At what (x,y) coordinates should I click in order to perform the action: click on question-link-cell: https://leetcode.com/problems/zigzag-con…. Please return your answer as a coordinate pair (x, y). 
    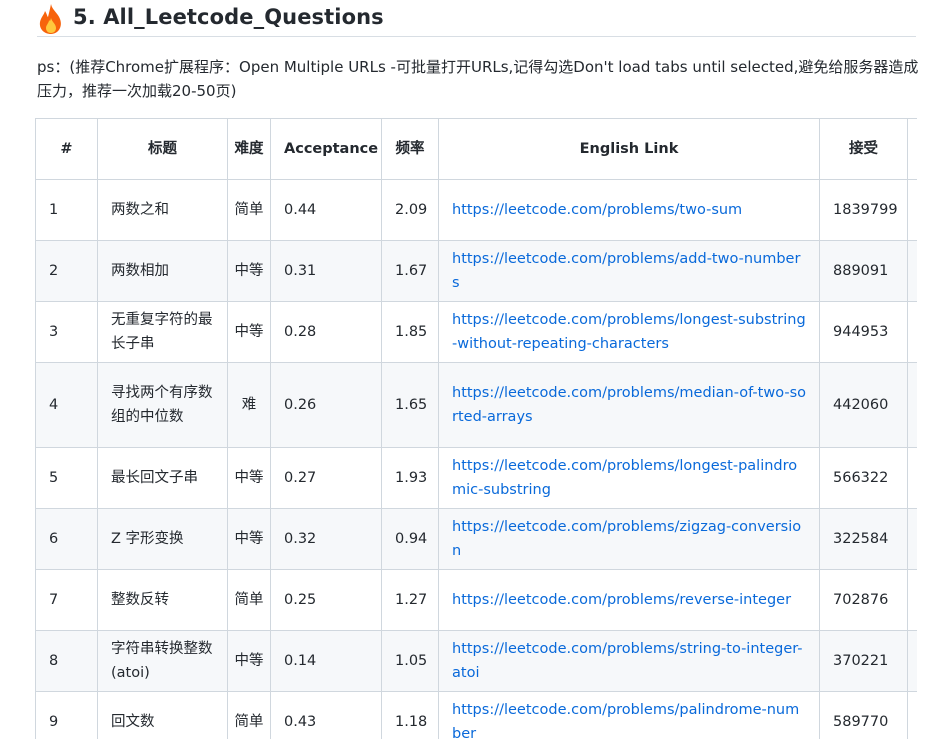
    Looking at the image, I should click on (629, 539).